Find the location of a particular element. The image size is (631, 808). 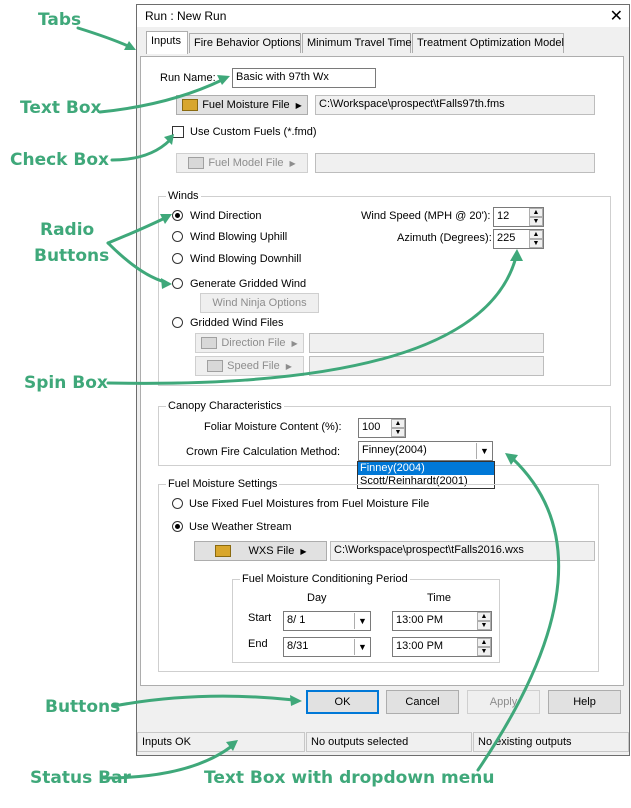

annotation-radio: Radio is located at coordinates (67, 230).